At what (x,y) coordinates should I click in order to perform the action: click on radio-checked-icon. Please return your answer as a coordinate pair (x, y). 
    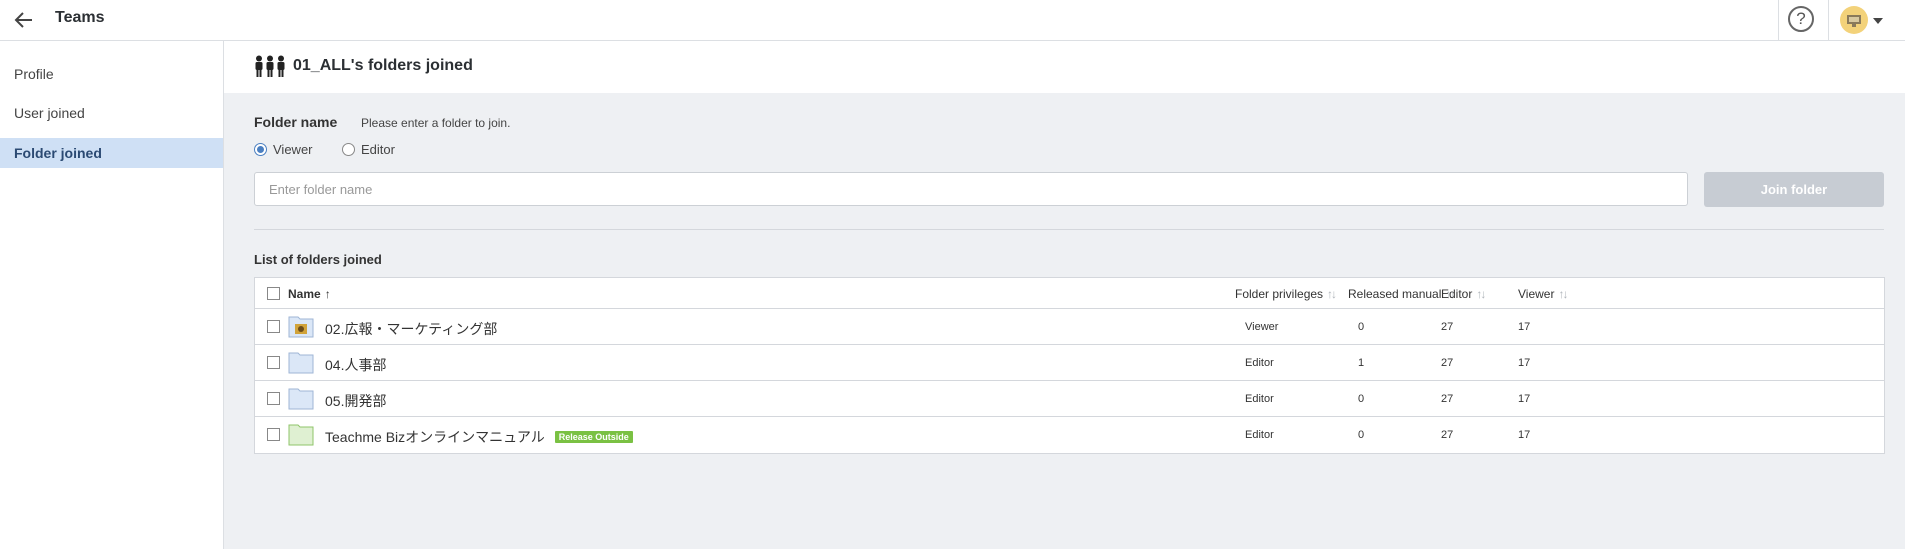
    Looking at the image, I should click on (260, 149).